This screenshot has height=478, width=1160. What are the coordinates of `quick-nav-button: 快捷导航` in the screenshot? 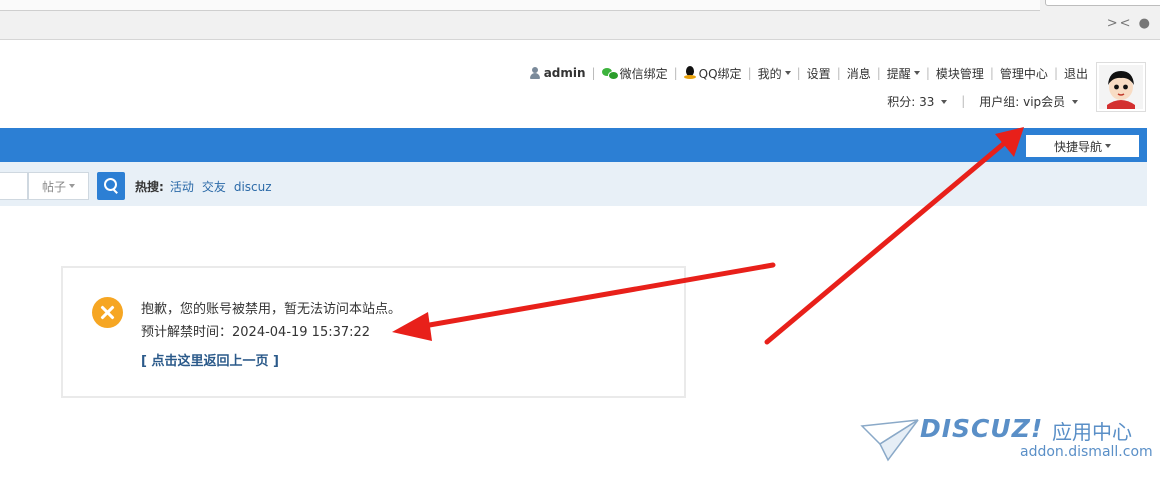 It's located at (1082, 146).